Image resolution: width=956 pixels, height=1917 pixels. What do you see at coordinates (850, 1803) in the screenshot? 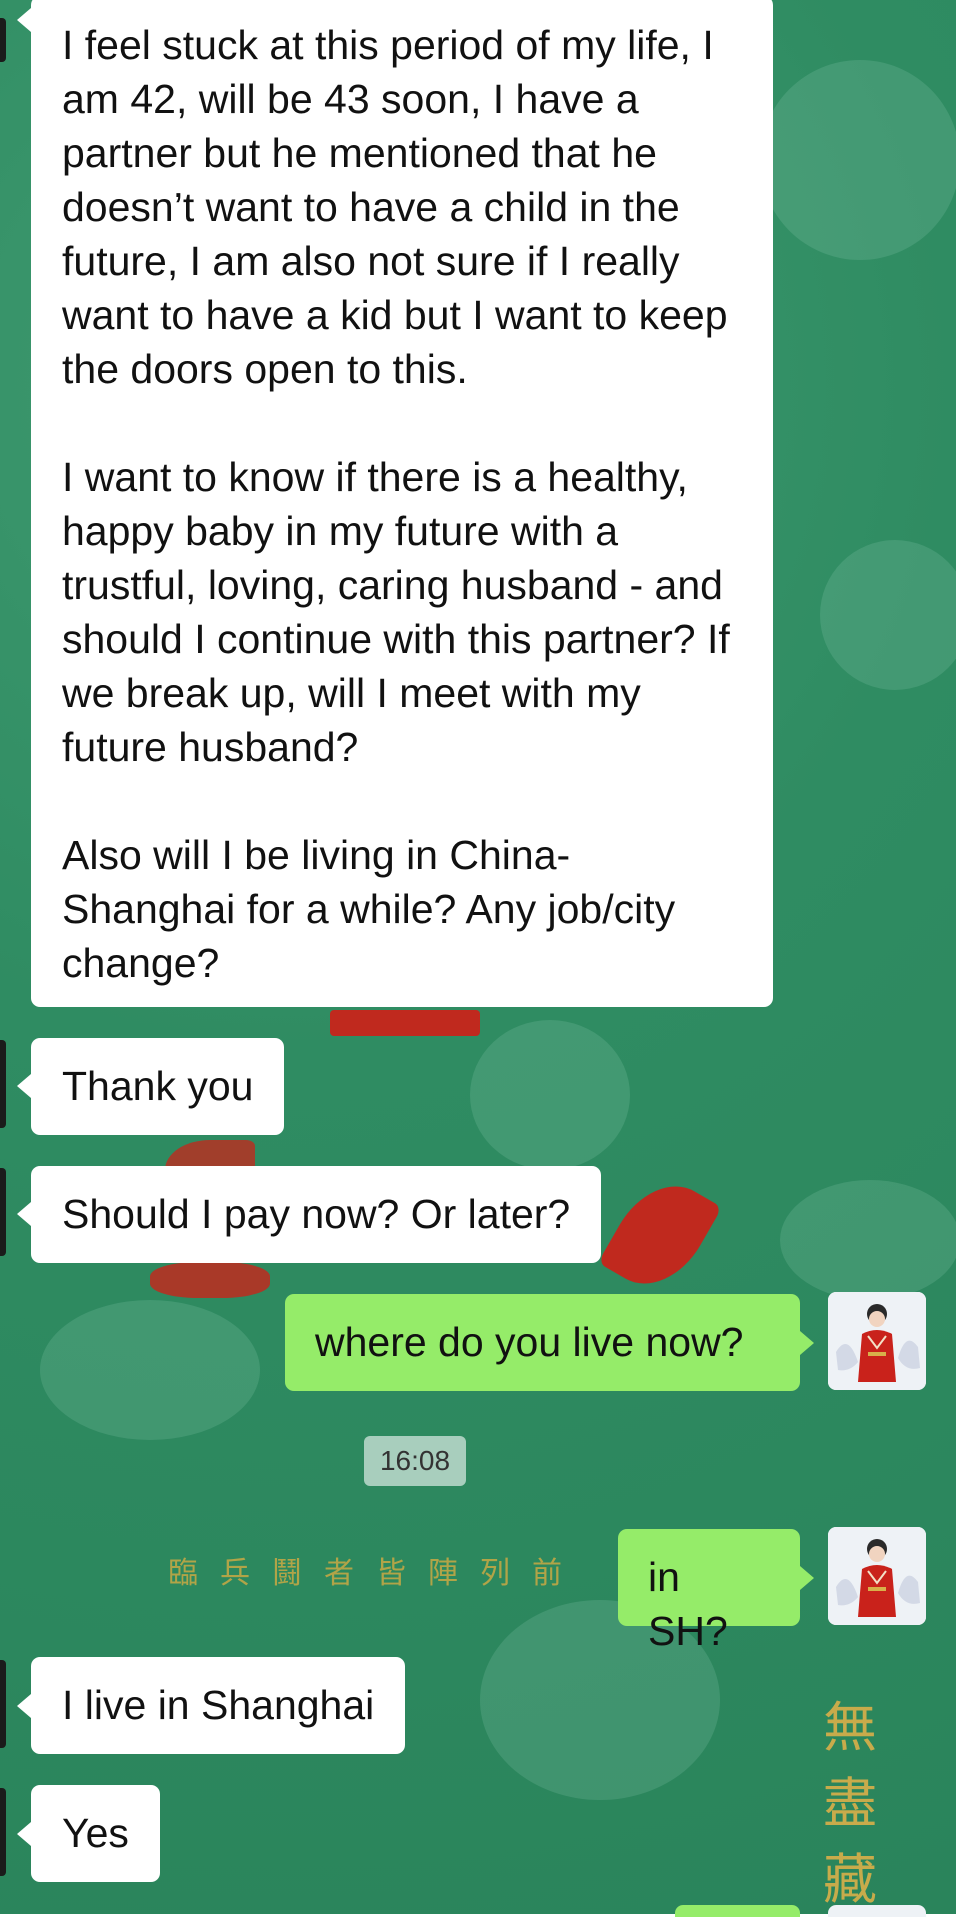
I see `background-calligraphy-vertical: 無盡藏` at bounding box center [850, 1803].